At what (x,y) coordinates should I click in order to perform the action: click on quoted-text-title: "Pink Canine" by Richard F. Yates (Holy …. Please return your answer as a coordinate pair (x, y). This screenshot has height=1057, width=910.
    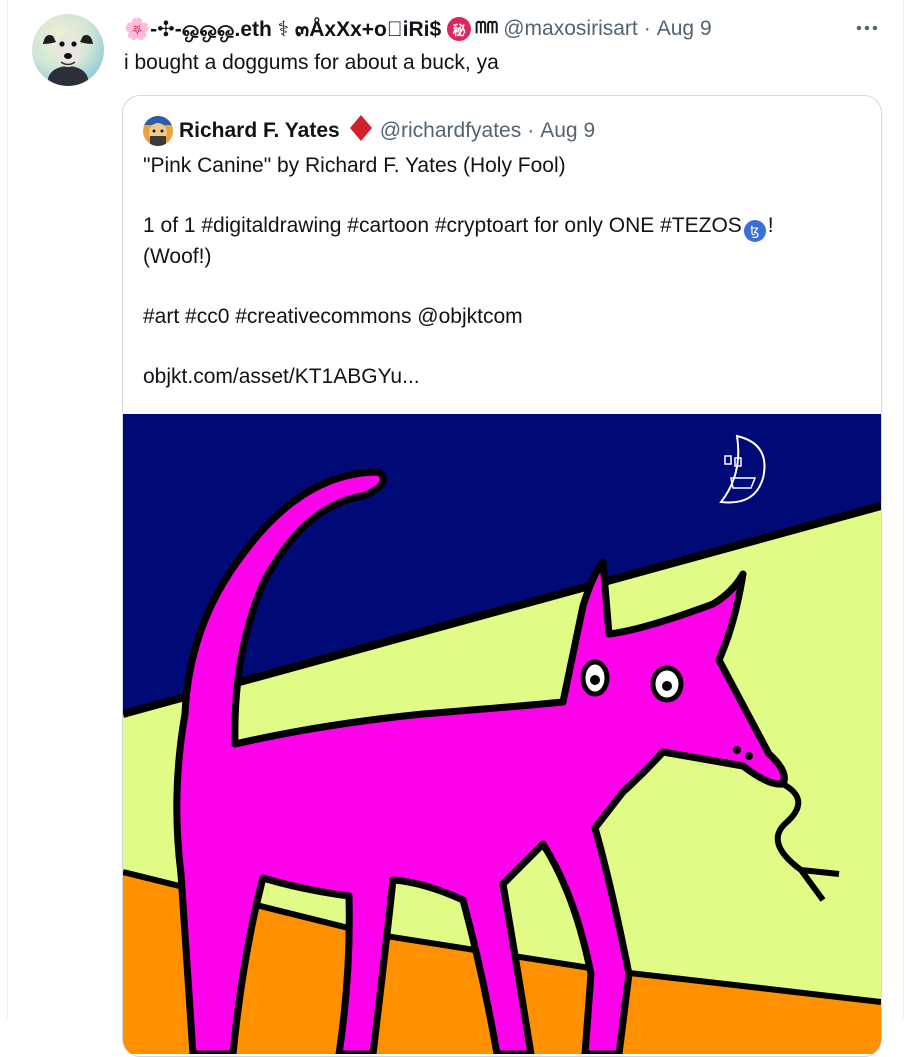
    Looking at the image, I should click on (354, 165).